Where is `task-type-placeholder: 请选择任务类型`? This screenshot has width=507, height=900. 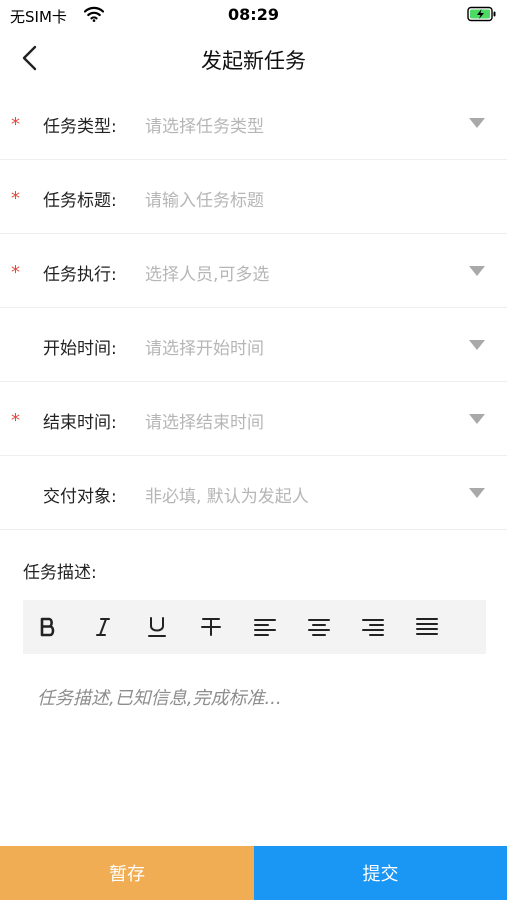
task-type-placeholder: 请选择任务类型 is located at coordinates (204, 127).